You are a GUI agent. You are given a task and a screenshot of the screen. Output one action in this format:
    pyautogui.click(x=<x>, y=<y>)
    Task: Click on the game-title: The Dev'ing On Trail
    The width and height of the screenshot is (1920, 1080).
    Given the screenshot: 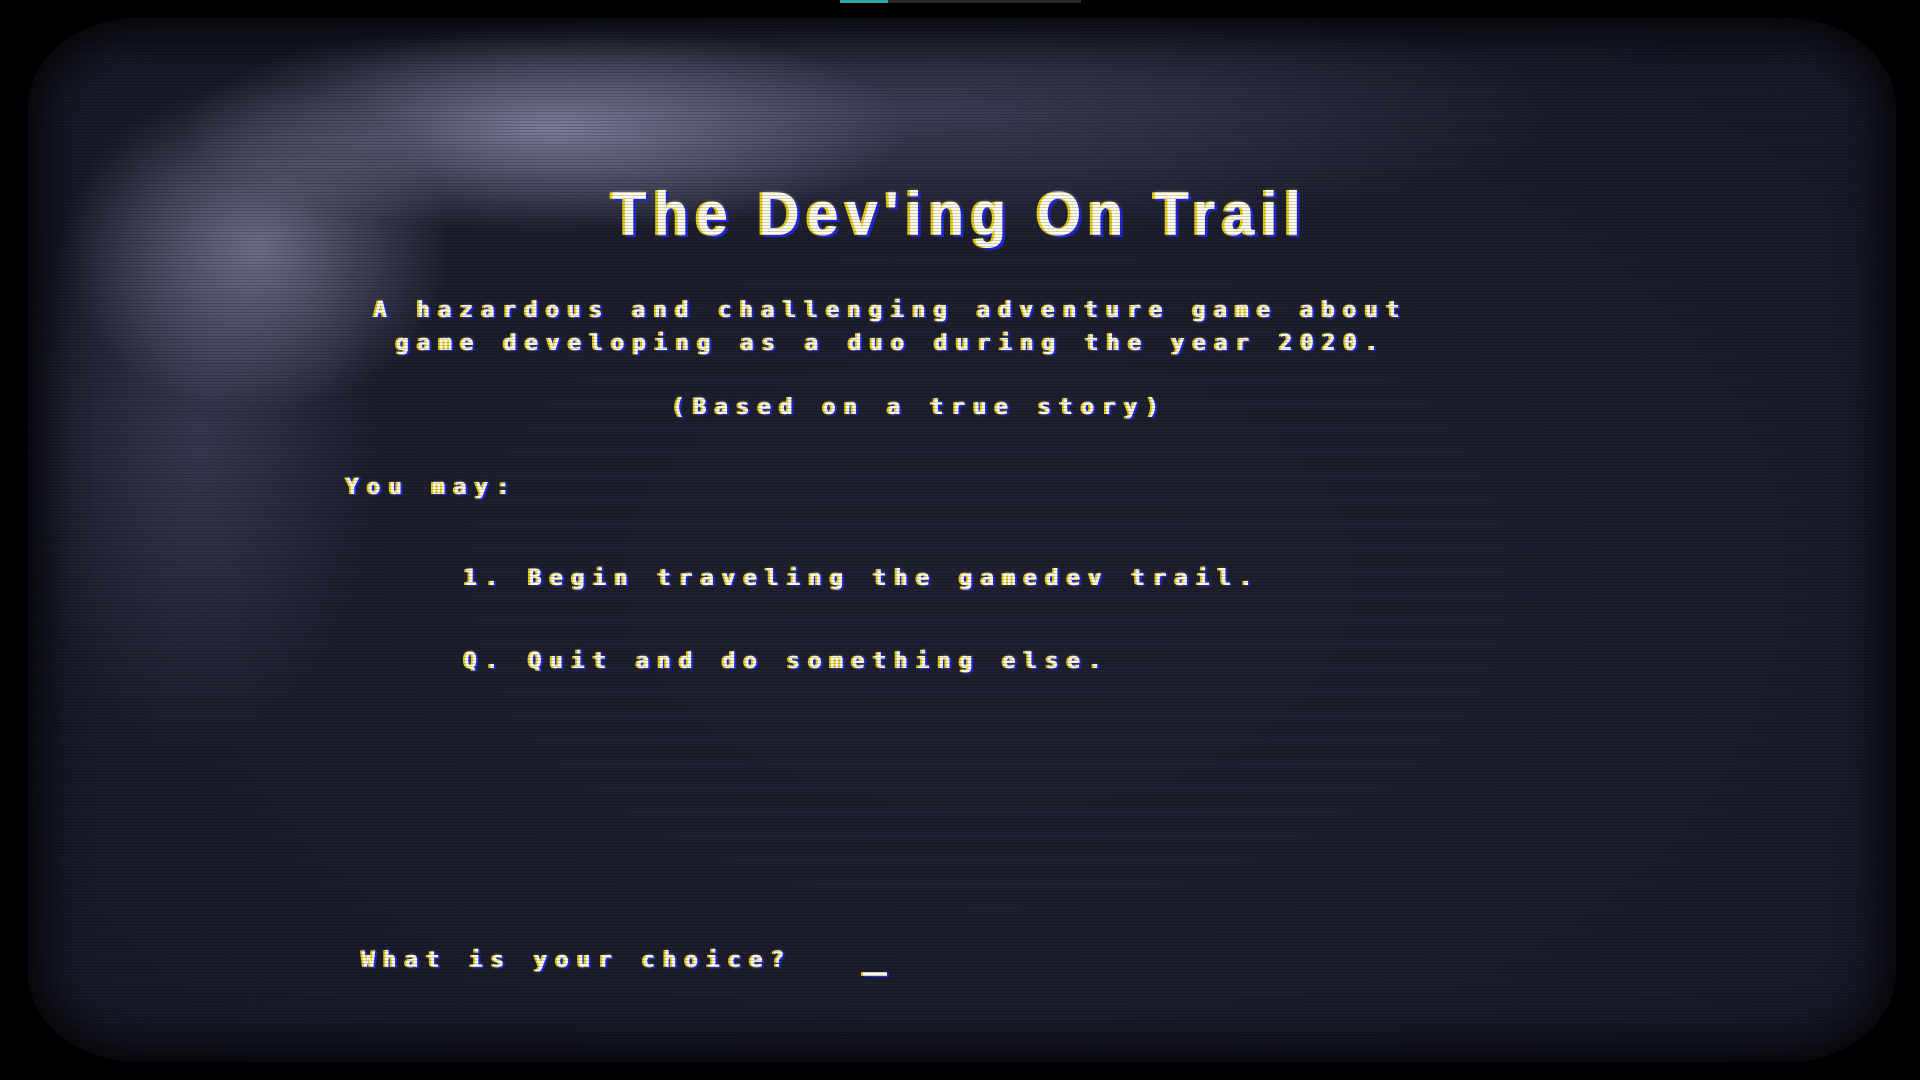 What is the action you would take?
    pyautogui.click(x=960, y=214)
    